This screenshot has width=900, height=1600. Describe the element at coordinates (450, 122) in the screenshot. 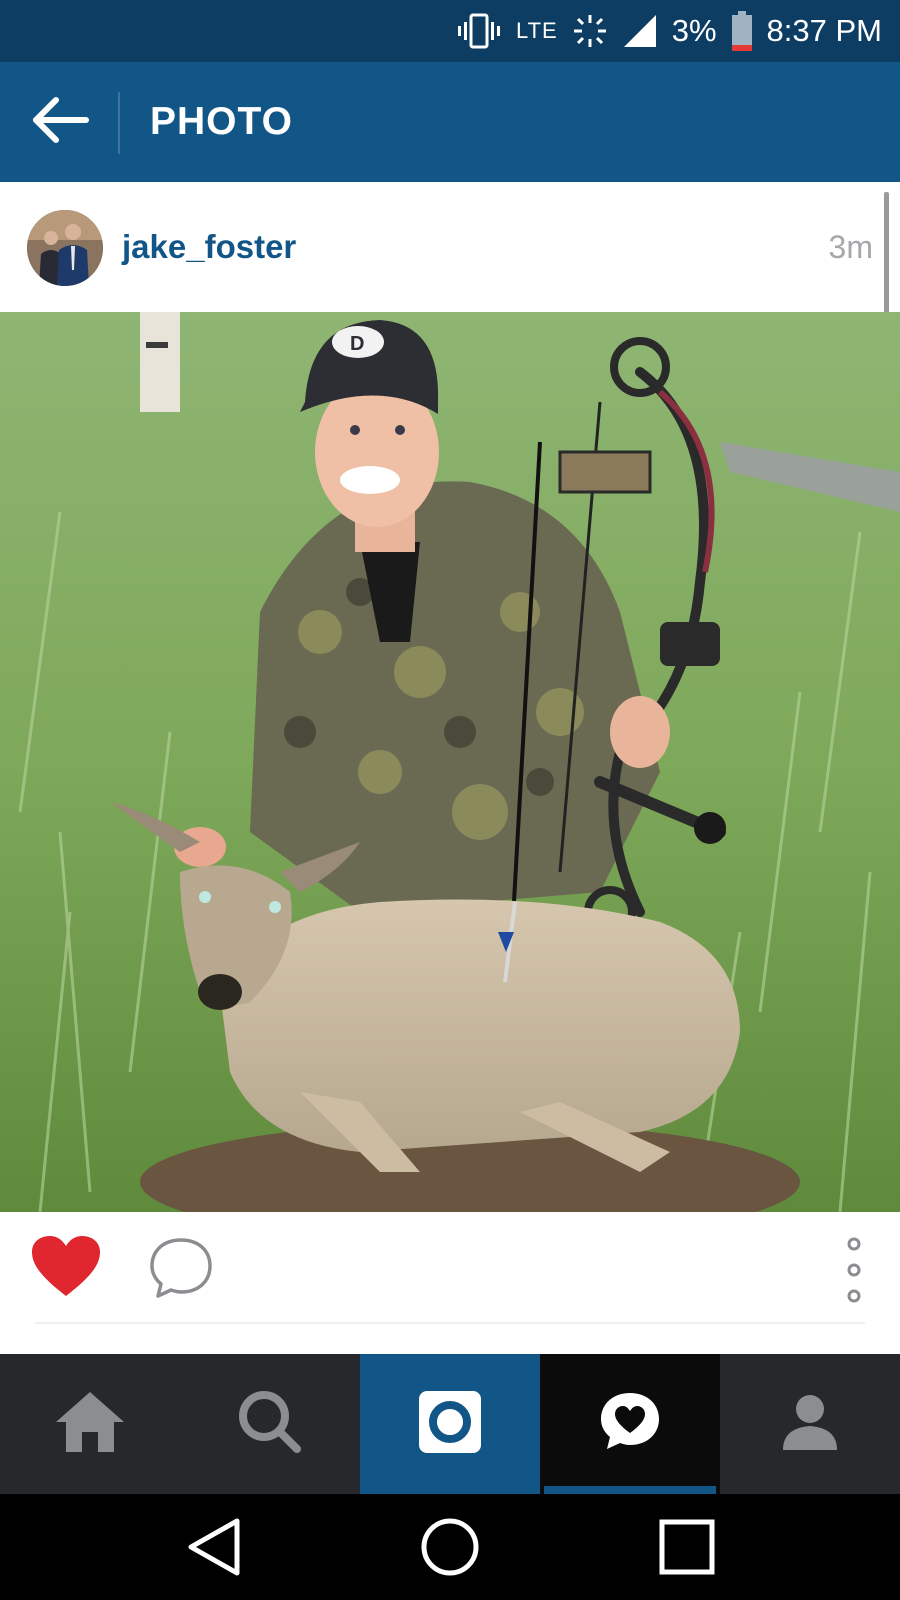

I see `app-bar: PHOTO` at that location.